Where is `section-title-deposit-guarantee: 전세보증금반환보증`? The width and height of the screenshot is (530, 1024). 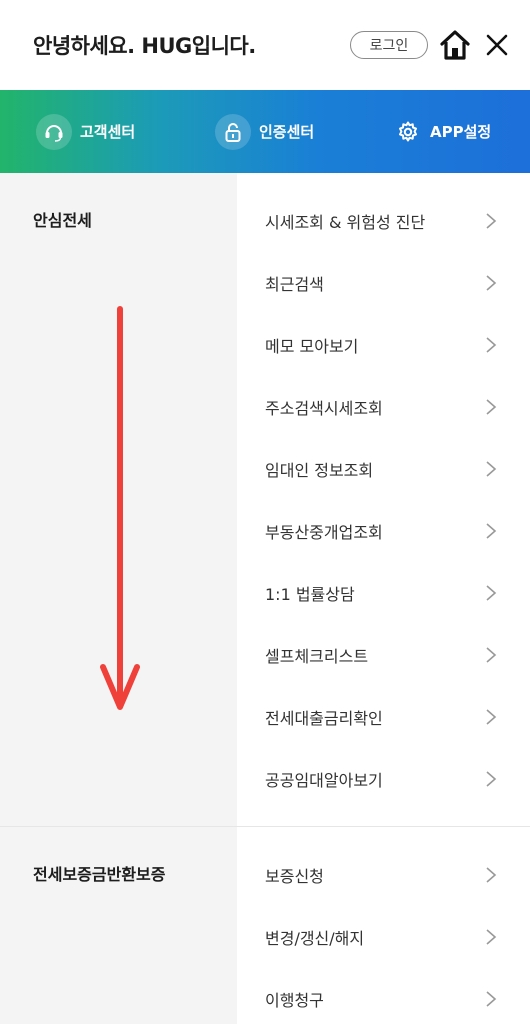
section-title-deposit-guarantee: 전세보증금반환보증 is located at coordinates (99, 873).